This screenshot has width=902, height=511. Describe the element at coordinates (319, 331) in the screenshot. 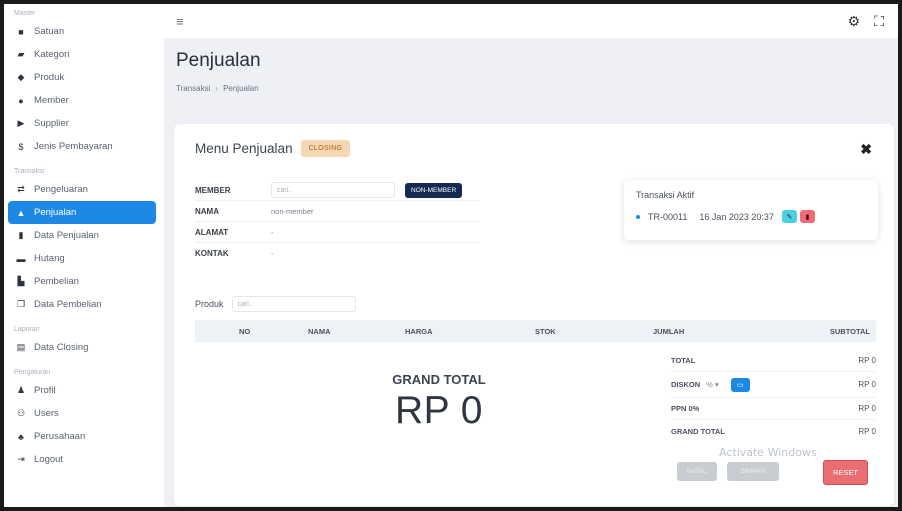

I see `column-header-nama: NAMA` at that location.